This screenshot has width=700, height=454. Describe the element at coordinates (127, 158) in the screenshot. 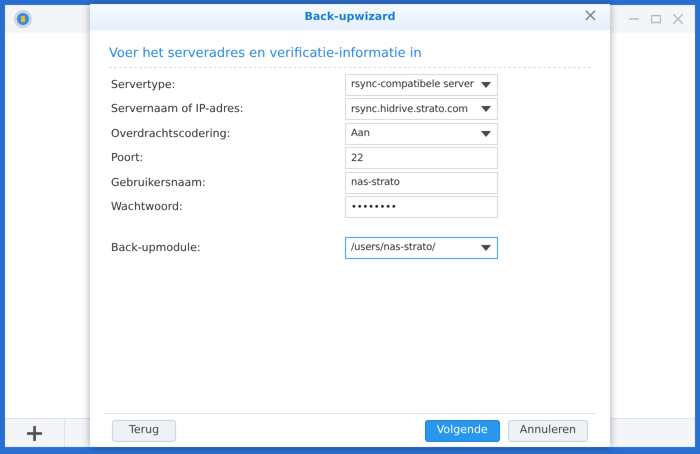

I see `field-label: Poort:` at that location.